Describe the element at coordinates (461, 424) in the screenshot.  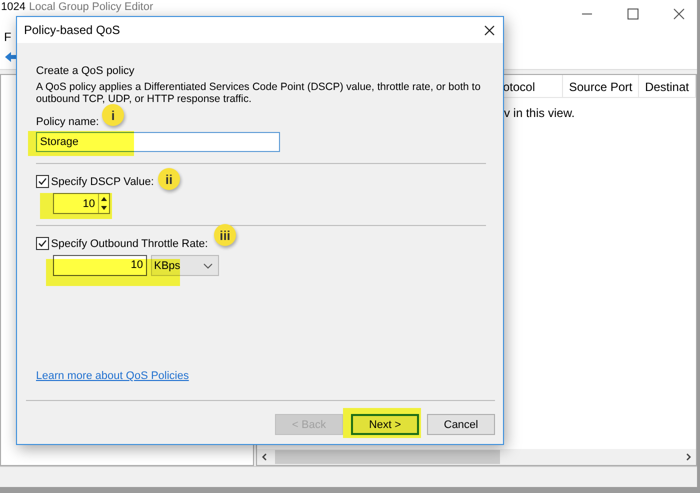
I see `wizard-button: Cancel` at that location.